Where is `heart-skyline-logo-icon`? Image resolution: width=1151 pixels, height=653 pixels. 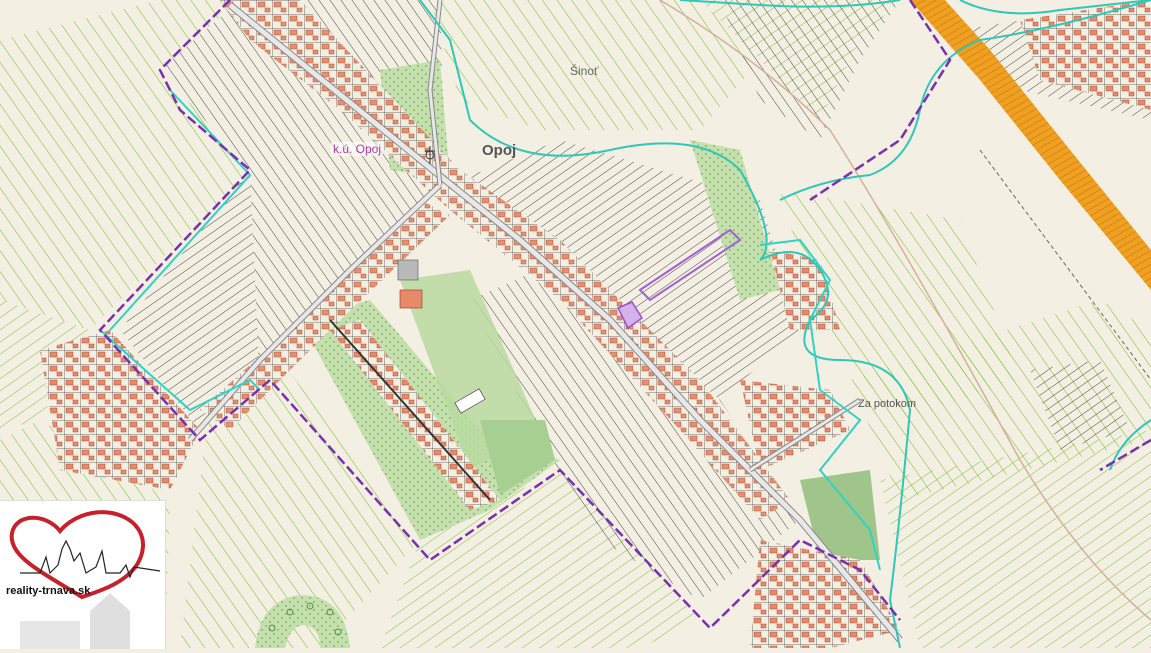 heart-skyline-logo-icon is located at coordinates (85, 579).